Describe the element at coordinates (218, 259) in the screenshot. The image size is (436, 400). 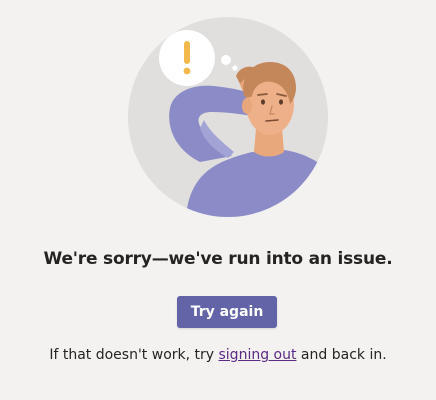
I see `error-heading: We're sorry—we've run into an issue.` at that location.